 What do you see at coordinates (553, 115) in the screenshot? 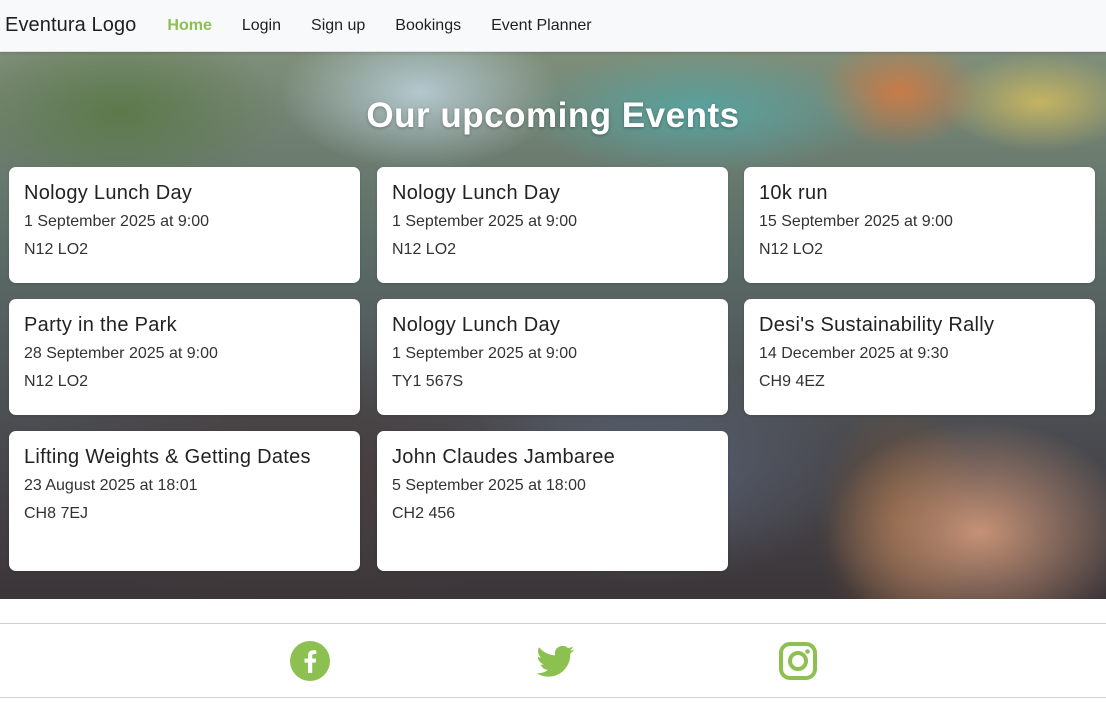
I see `page-title: Our upcoming Events` at bounding box center [553, 115].